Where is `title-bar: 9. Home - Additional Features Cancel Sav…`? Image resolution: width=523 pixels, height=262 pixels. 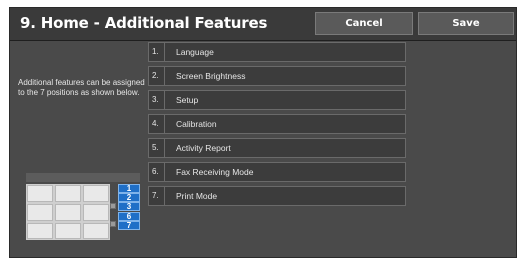
title-bar: 9. Home - Additional Features Cancel Sav… is located at coordinates (263, 24).